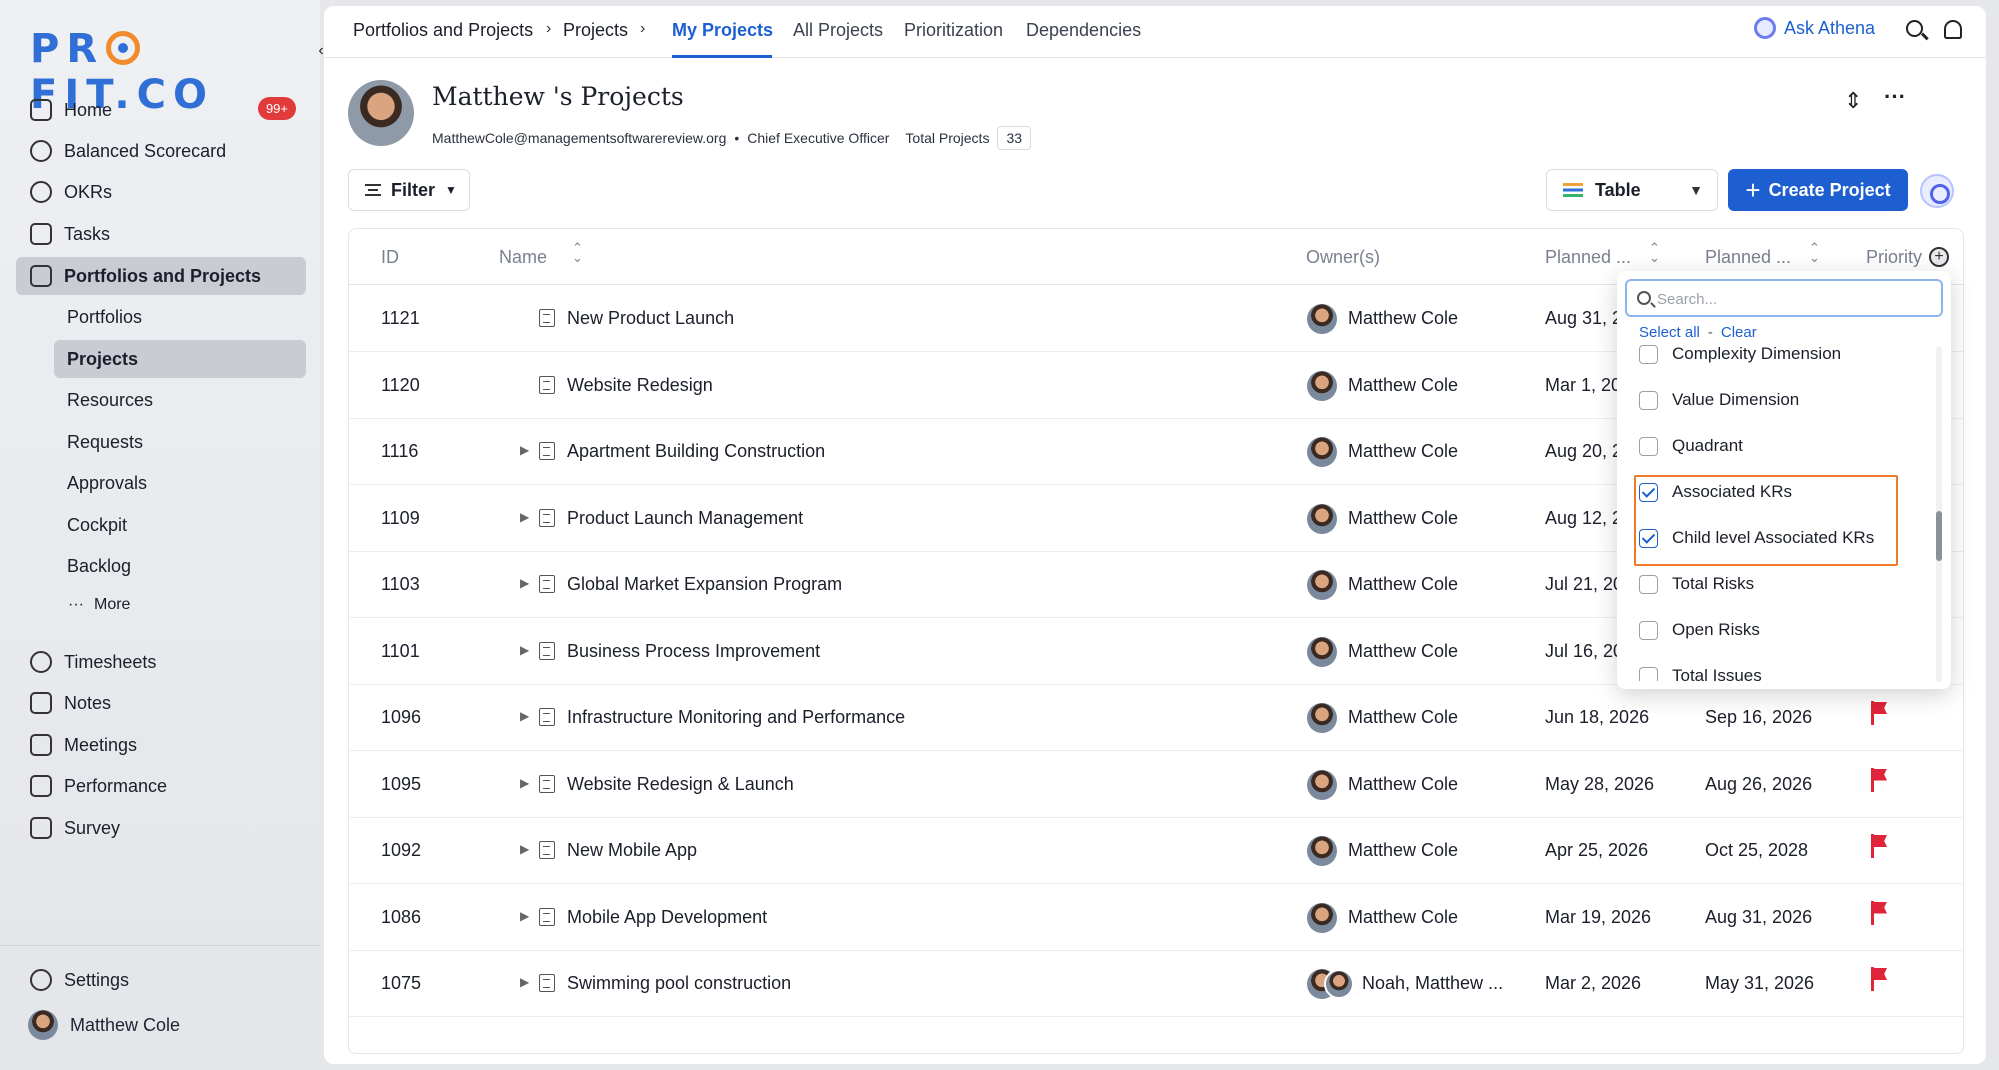 The height and width of the screenshot is (1070, 1999). I want to click on sidebar-item-portfolios-and-projects: Portfolios and Projects, so click(161, 276).